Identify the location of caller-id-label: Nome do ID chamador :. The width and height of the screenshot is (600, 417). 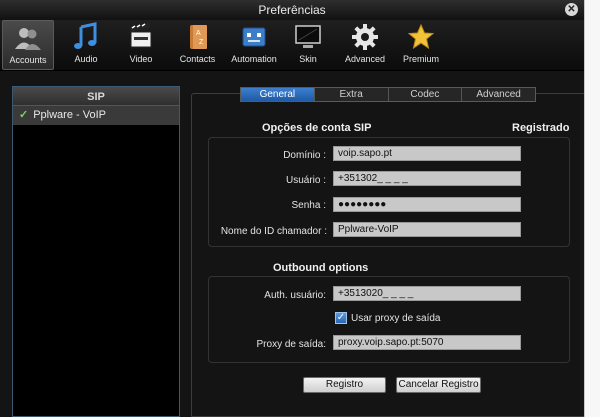
(273, 231).